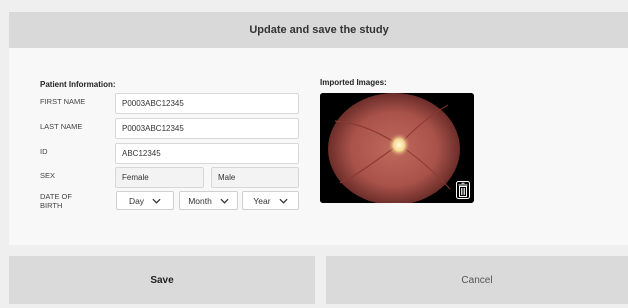  Describe the element at coordinates (207, 153) in the screenshot. I see `id-field: ABC12345` at that location.